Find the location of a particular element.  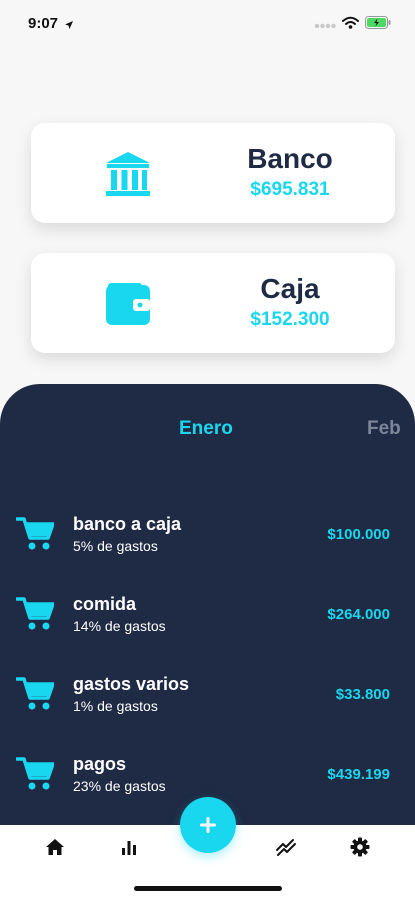

expense-name: pagos is located at coordinates (100, 764).